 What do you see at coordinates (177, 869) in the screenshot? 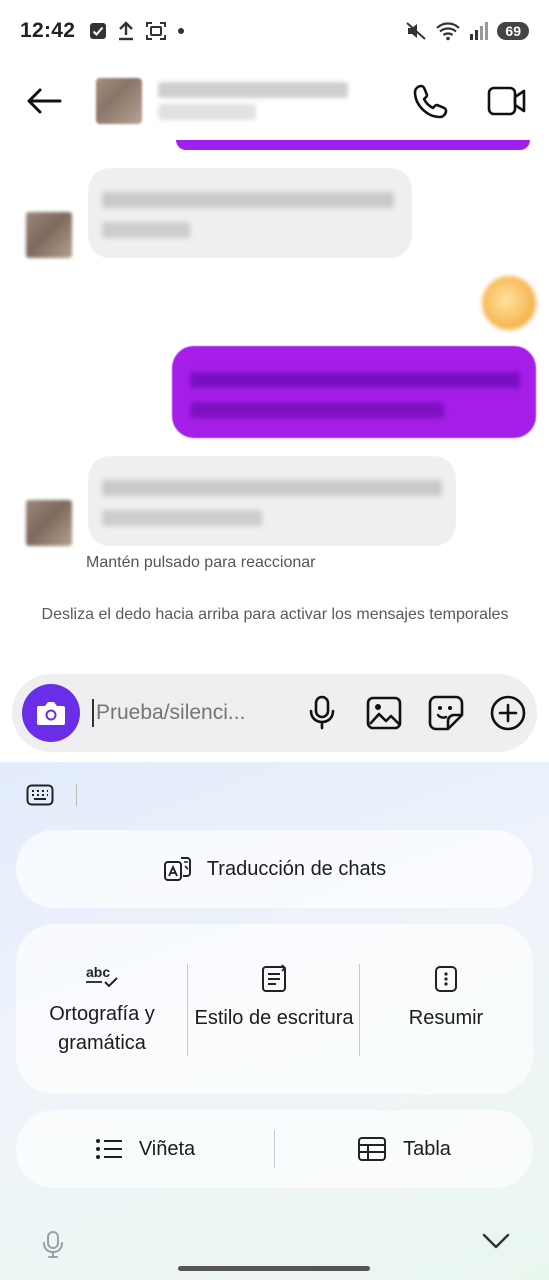
I see `translate-icon` at bounding box center [177, 869].